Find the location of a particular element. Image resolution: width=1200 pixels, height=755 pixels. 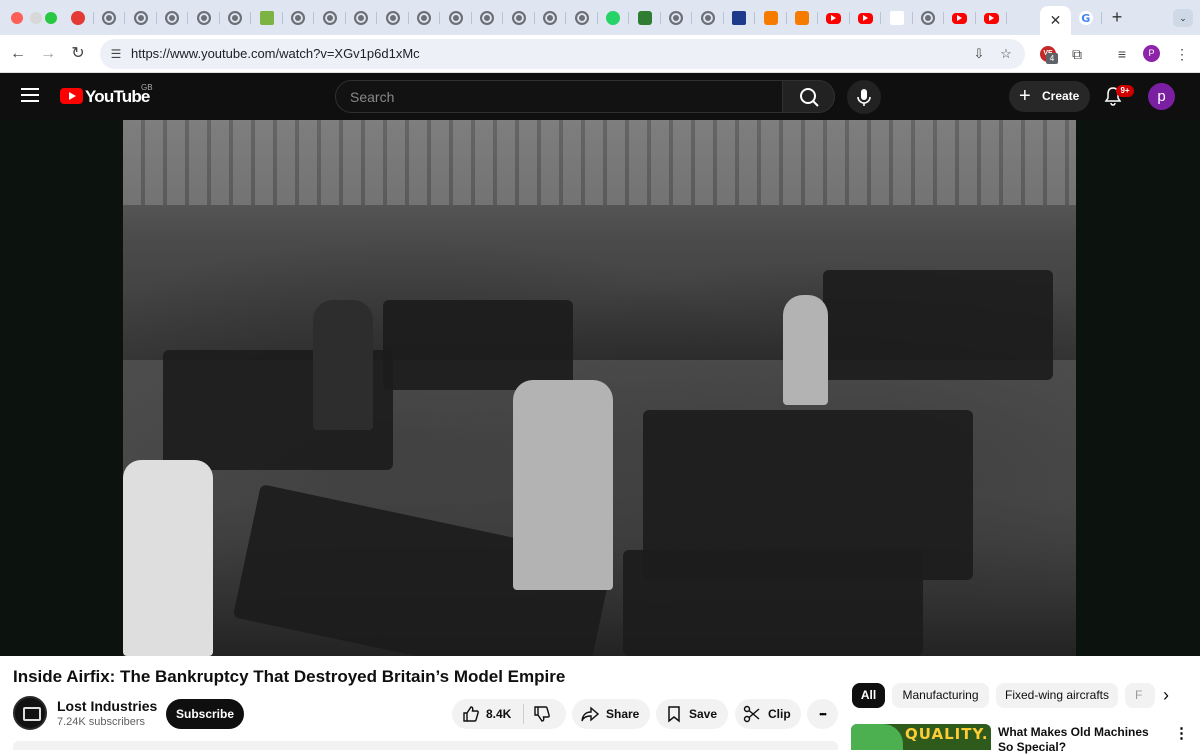

youtube-icon is located at coordinates (960, 18).